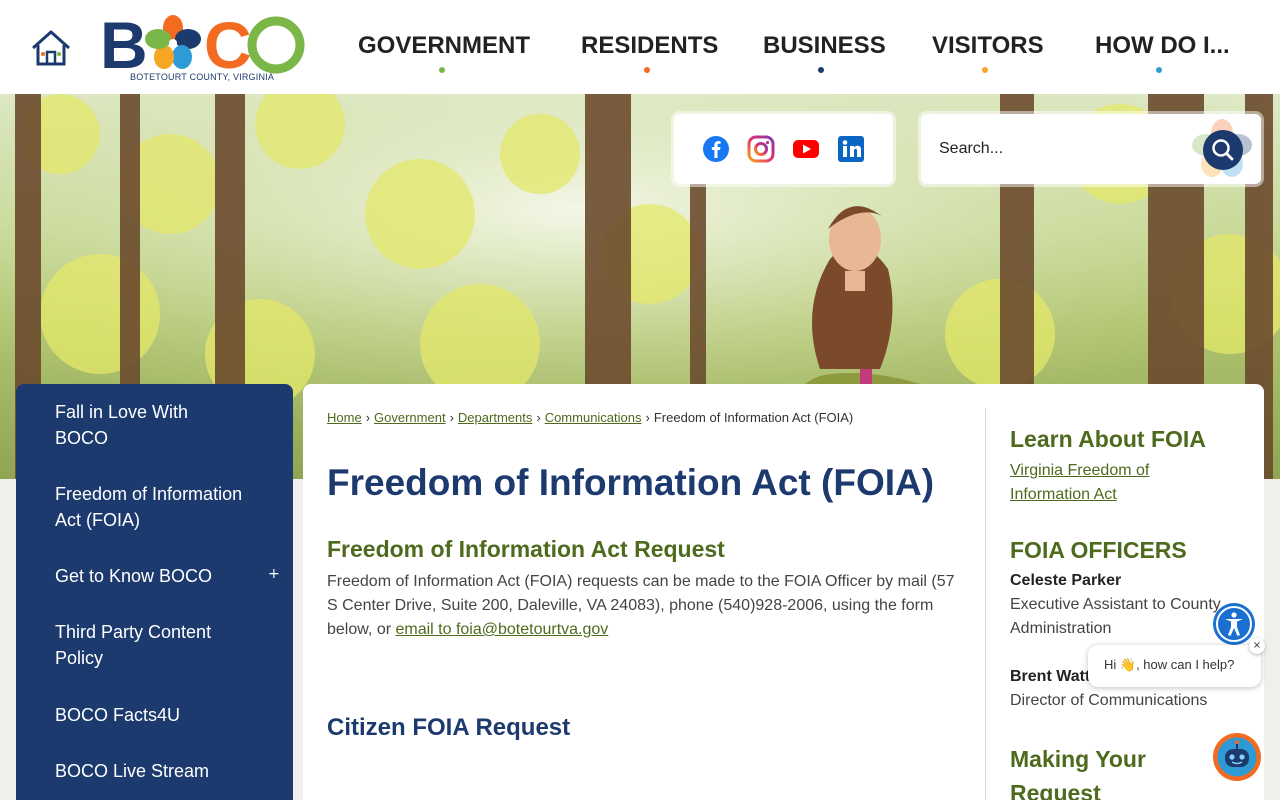 The image size is (1280, 800). I want to click on officer-role: Director of Communications, so click(1109, 700).